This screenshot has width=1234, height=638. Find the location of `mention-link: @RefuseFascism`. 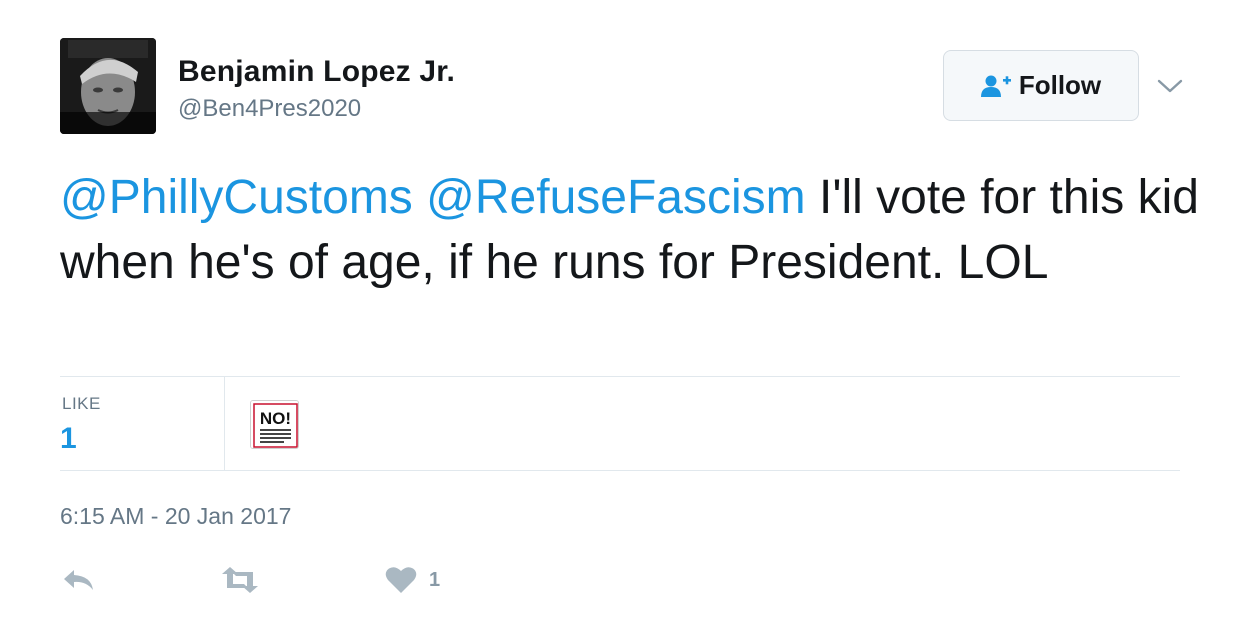

mention-link: @RefuseFascism is located at coordinates (615, 197).